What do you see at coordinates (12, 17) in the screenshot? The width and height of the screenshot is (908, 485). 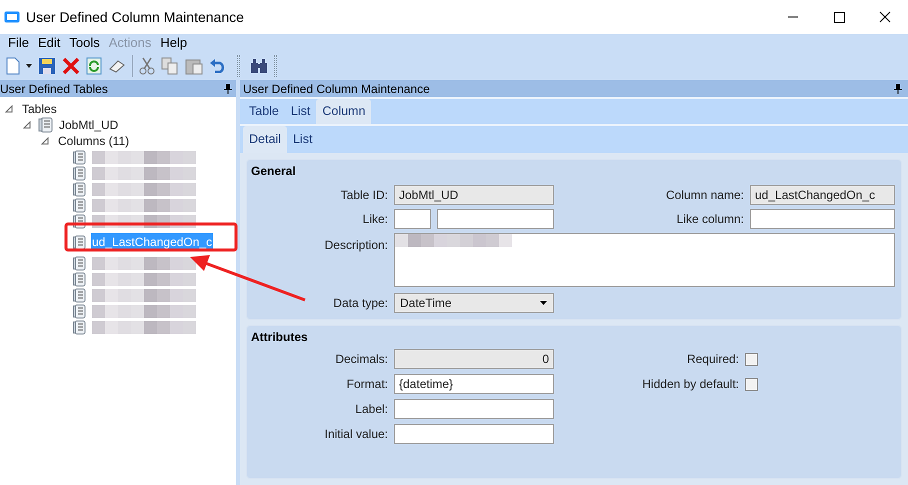 I see `app-window-icon` at bounding box center [12, 17].